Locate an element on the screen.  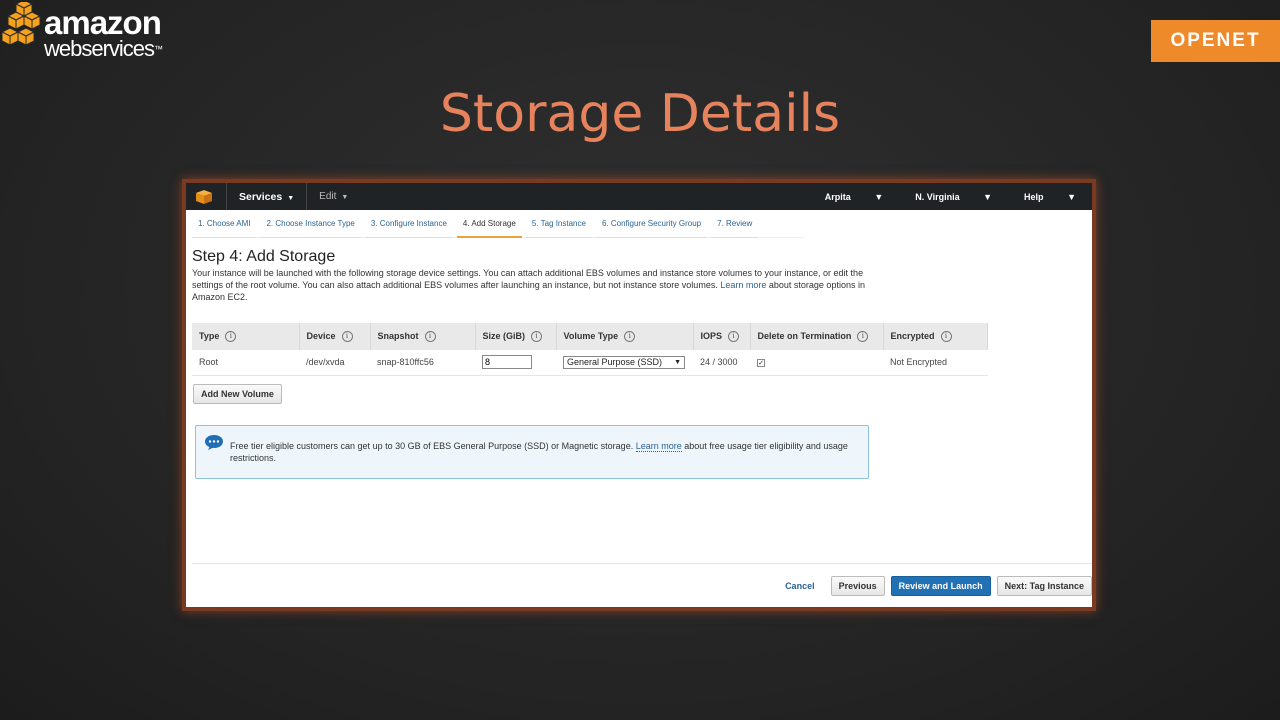
volume-type-select: General Purpose (SSD) ▼ is located at coordinates (624, 362).